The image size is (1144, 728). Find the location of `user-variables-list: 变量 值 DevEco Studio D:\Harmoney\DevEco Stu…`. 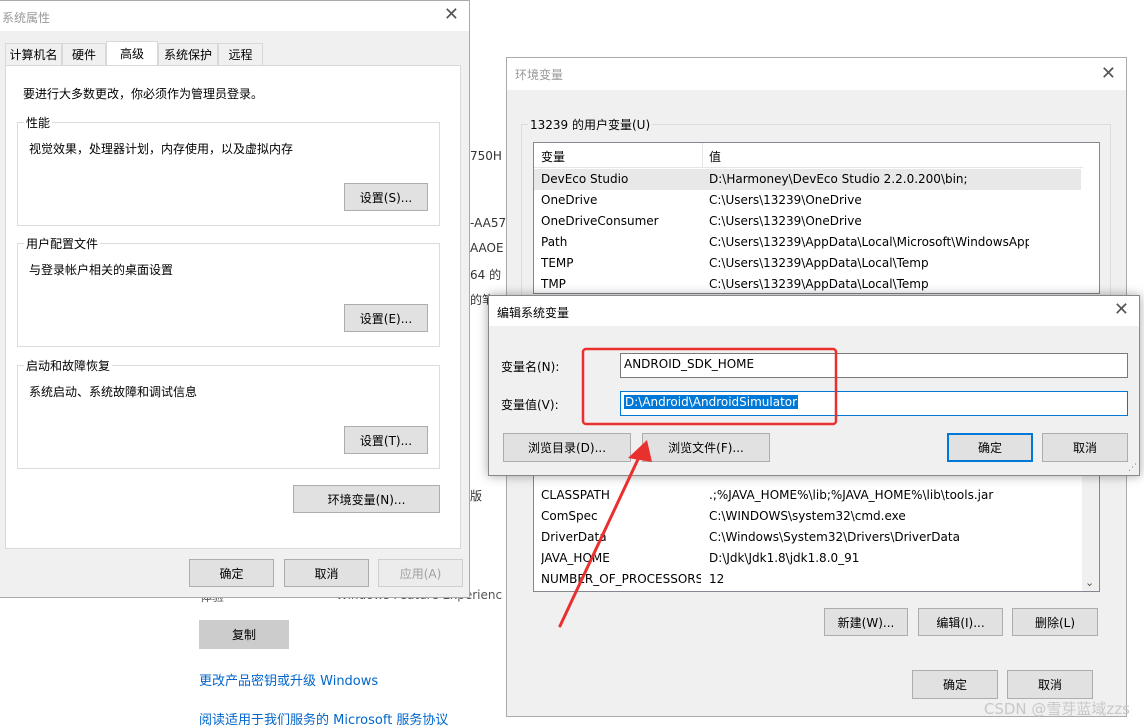

user-variables-list: 变量 值 DevEco Studio D:\Harmoney\DevEco Stu… is located at coordinates (816, 218).